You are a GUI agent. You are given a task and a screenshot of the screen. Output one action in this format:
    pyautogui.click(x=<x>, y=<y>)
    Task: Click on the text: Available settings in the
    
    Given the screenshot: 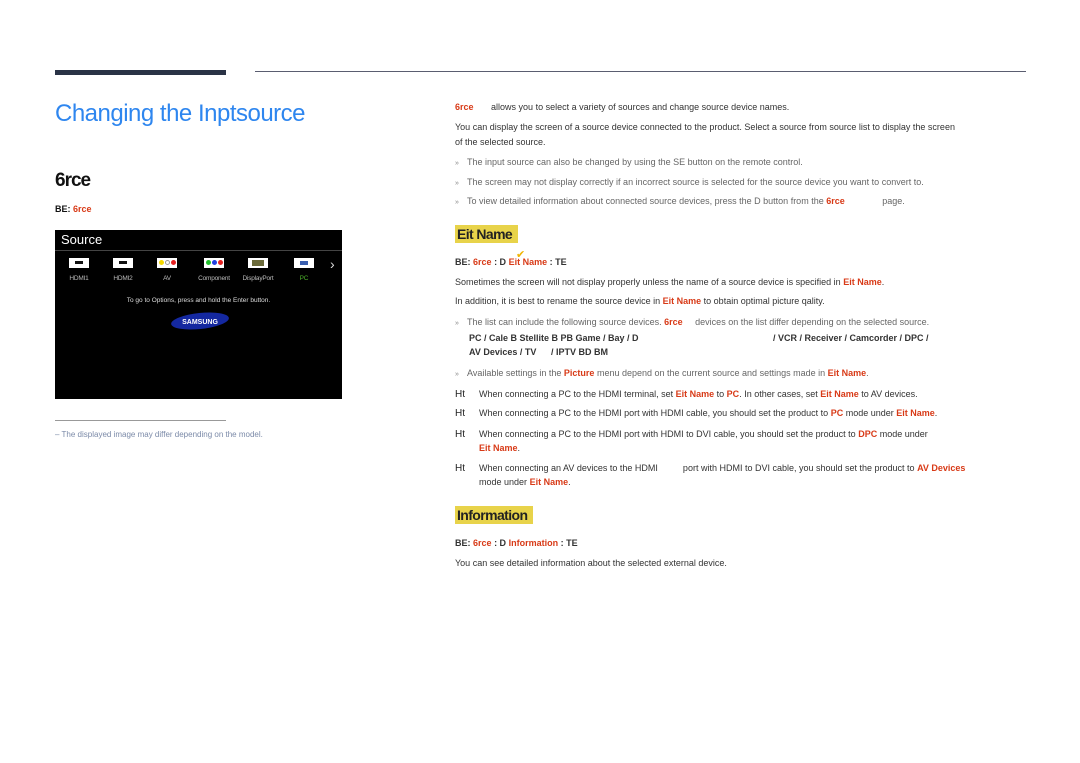 What is the action you would take?
    pyautogui.click(x=514, y=373)
    